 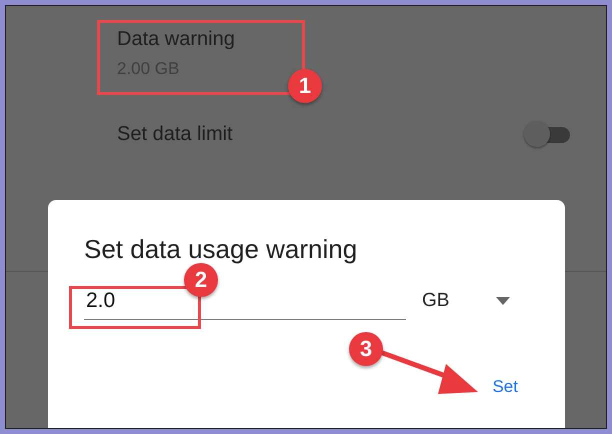 I want to click on setting-title: Data warning, so click(x=176, y=39).